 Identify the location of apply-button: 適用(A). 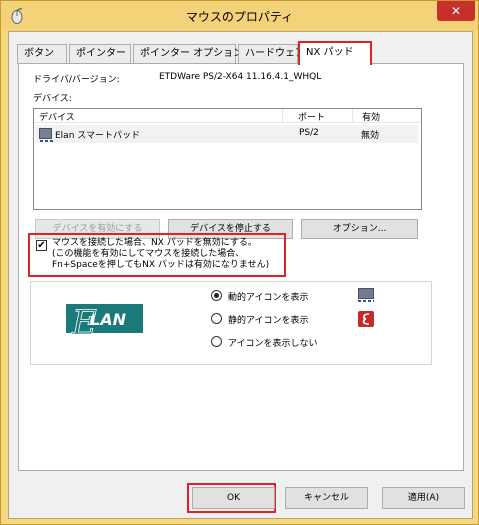
(423, 498).